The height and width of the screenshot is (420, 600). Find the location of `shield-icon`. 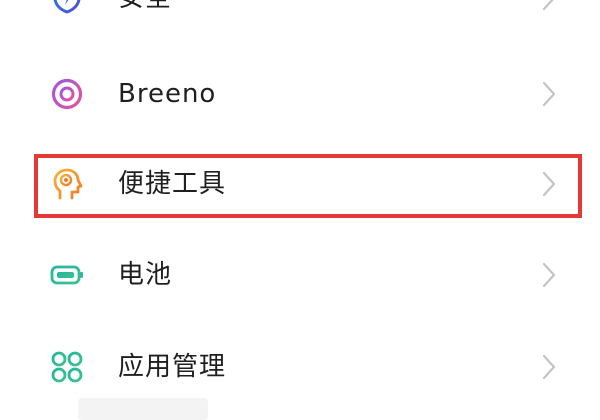

shield-icon is located at coordinates (67, 7).